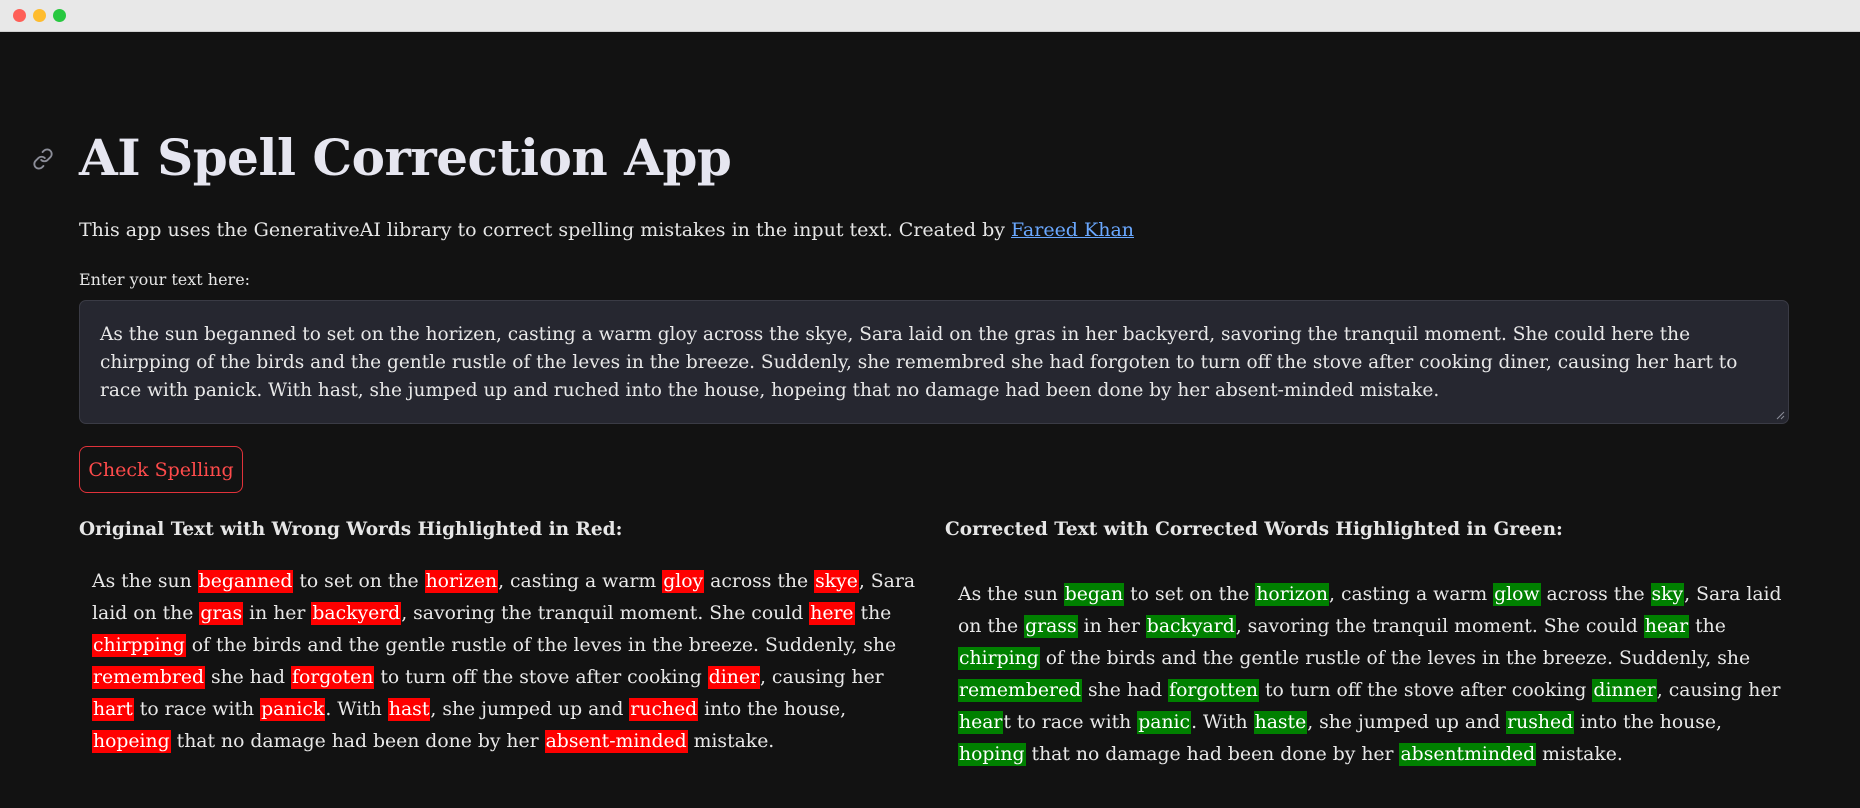 This screenshot has height=808, width=1860. Describe the element at coordinates (1214, 690) in the screenshot. I see `corrected-word-highlight: forgotten` at that location.